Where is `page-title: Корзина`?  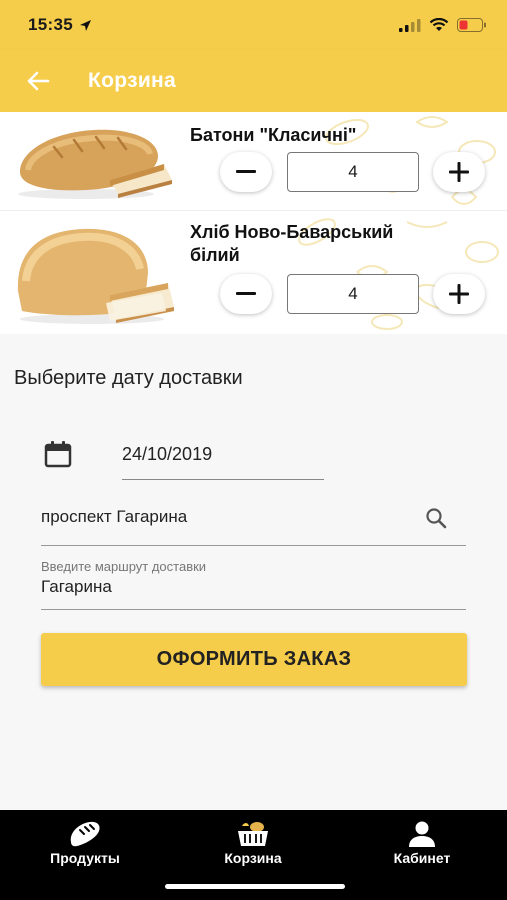
page-title: Корзина is located at coordinates (132, 80).